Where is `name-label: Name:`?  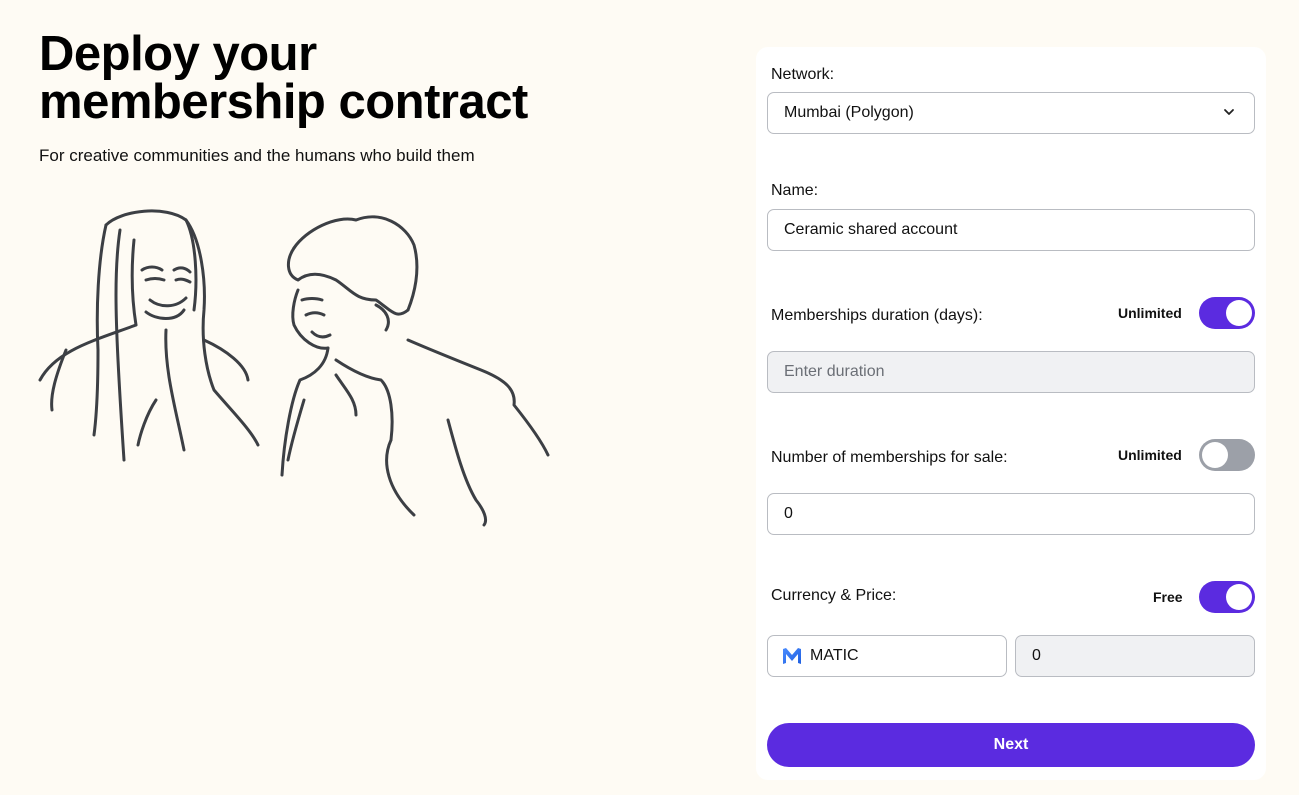
name-label: Name: is located at coordinates (795, 190).